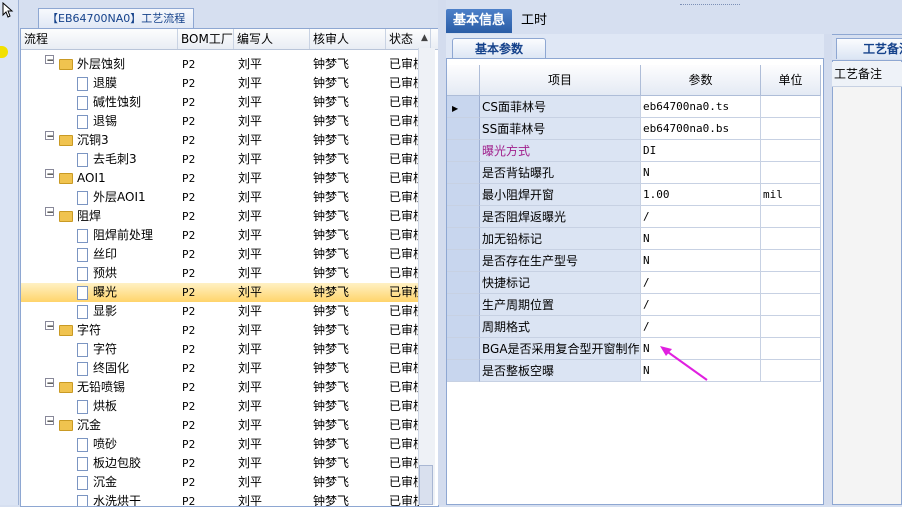 The width and height of the screenshot is (902, 507). Describe the element at coordinates (221, 387) in the screenshot. I see `tree-row: −无铅喷锡P2刘平钟梦飞已审核` at that location.